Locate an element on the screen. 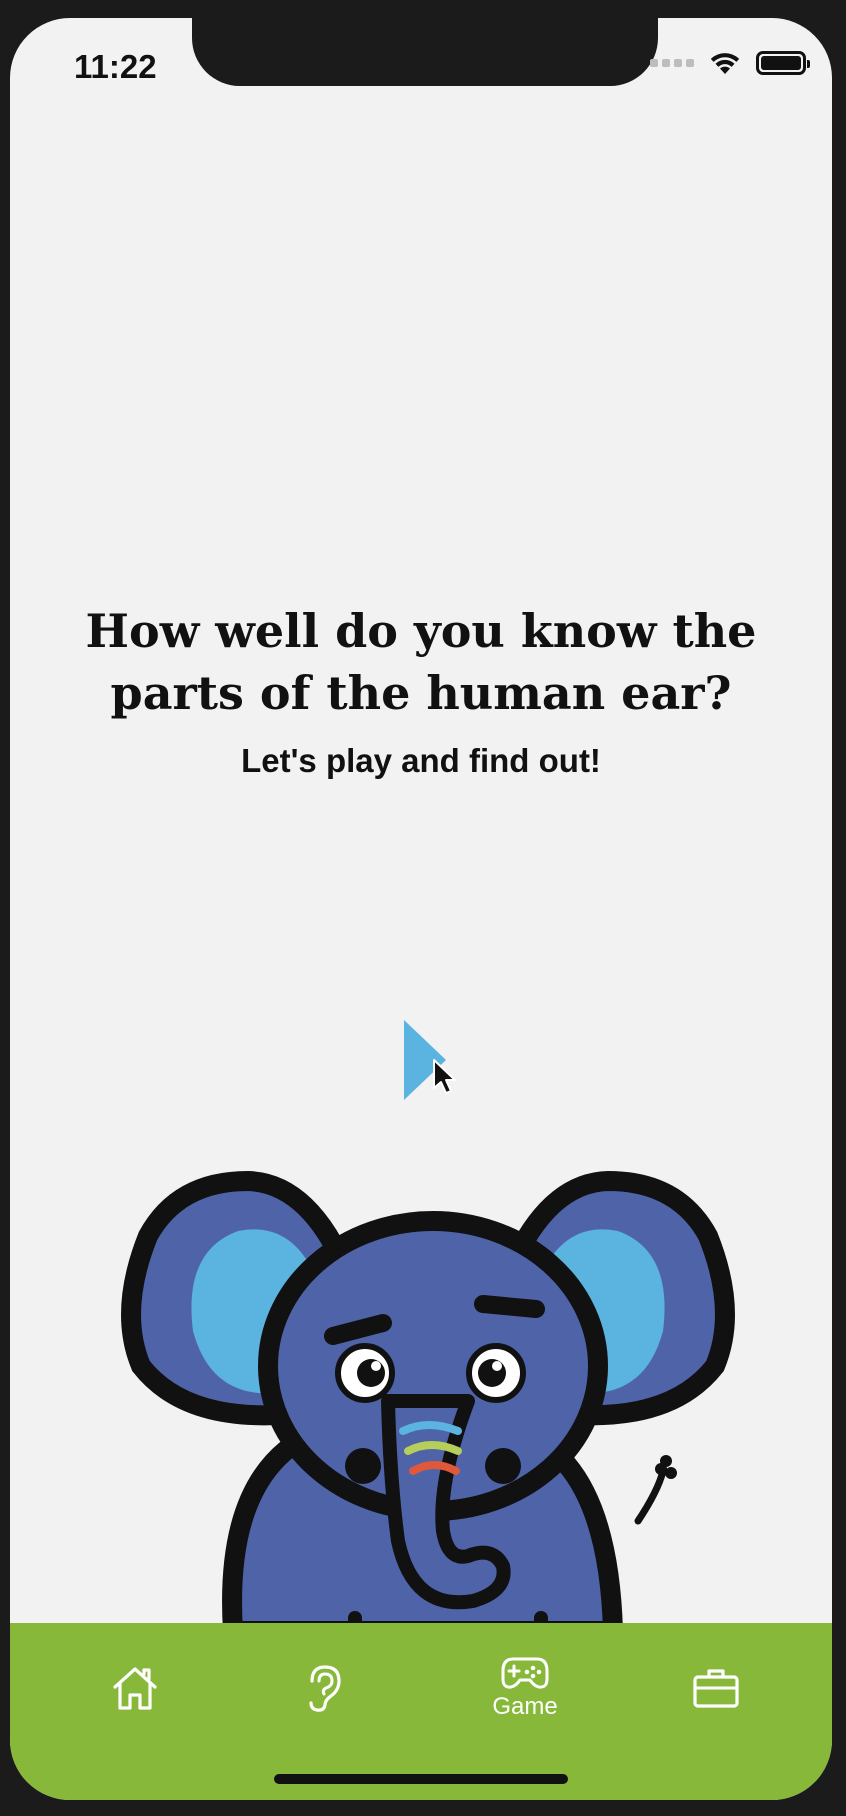 This screenshot has width=846, height=1816. title-line-2: parts of the human ear? is located at coordinates (421, 693).